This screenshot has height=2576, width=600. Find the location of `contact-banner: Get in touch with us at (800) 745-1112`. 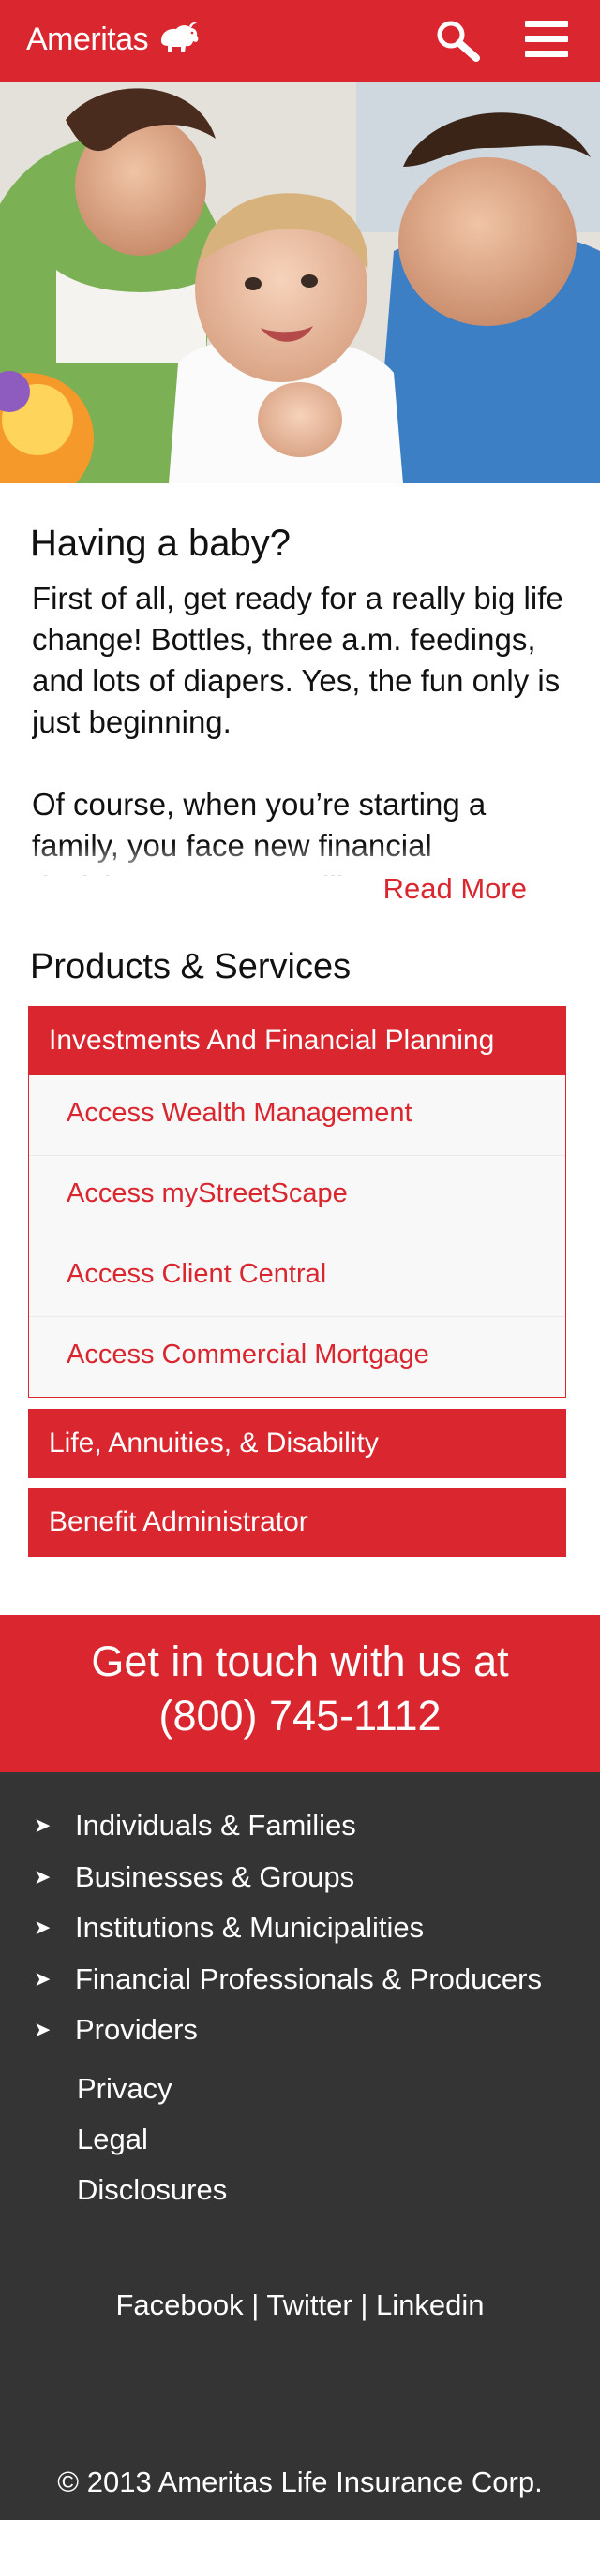

contact-banner: Get in touch with us at (800) 745-1112 is located at coordinates (300, 1693).